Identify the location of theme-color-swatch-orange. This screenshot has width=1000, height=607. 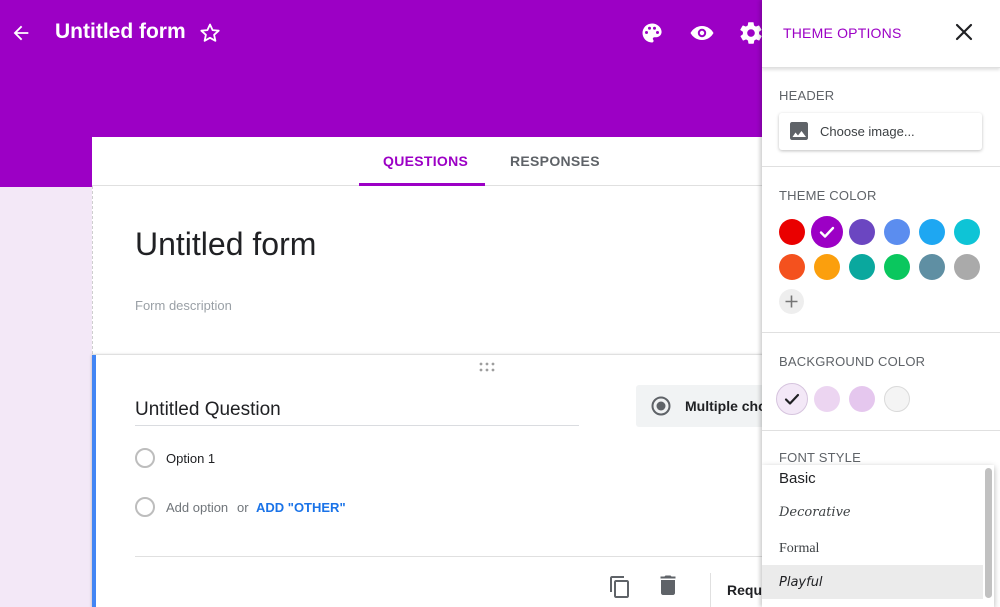
(827, 267).